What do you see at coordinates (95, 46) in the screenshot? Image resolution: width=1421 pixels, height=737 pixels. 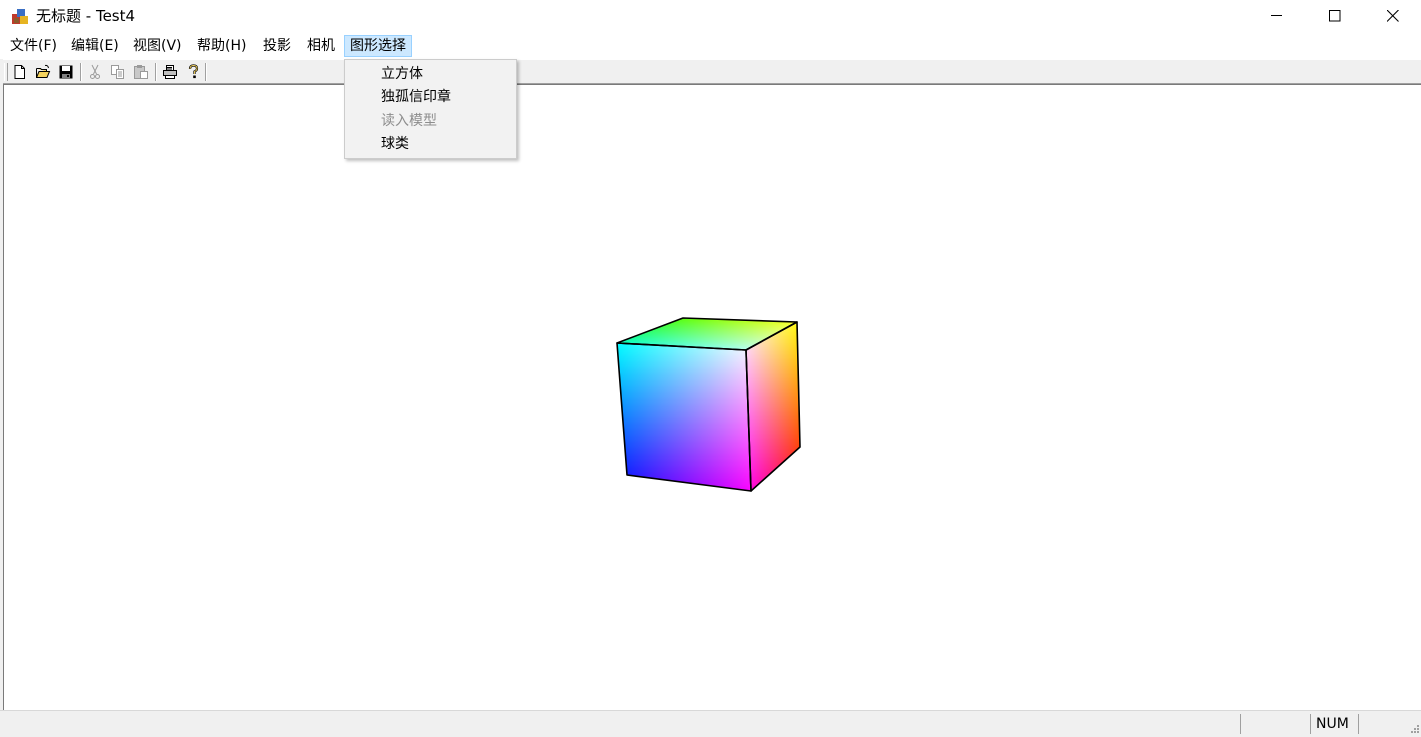 I see `menu-edit: 编辑(E)` at bounding box center [95, 46].